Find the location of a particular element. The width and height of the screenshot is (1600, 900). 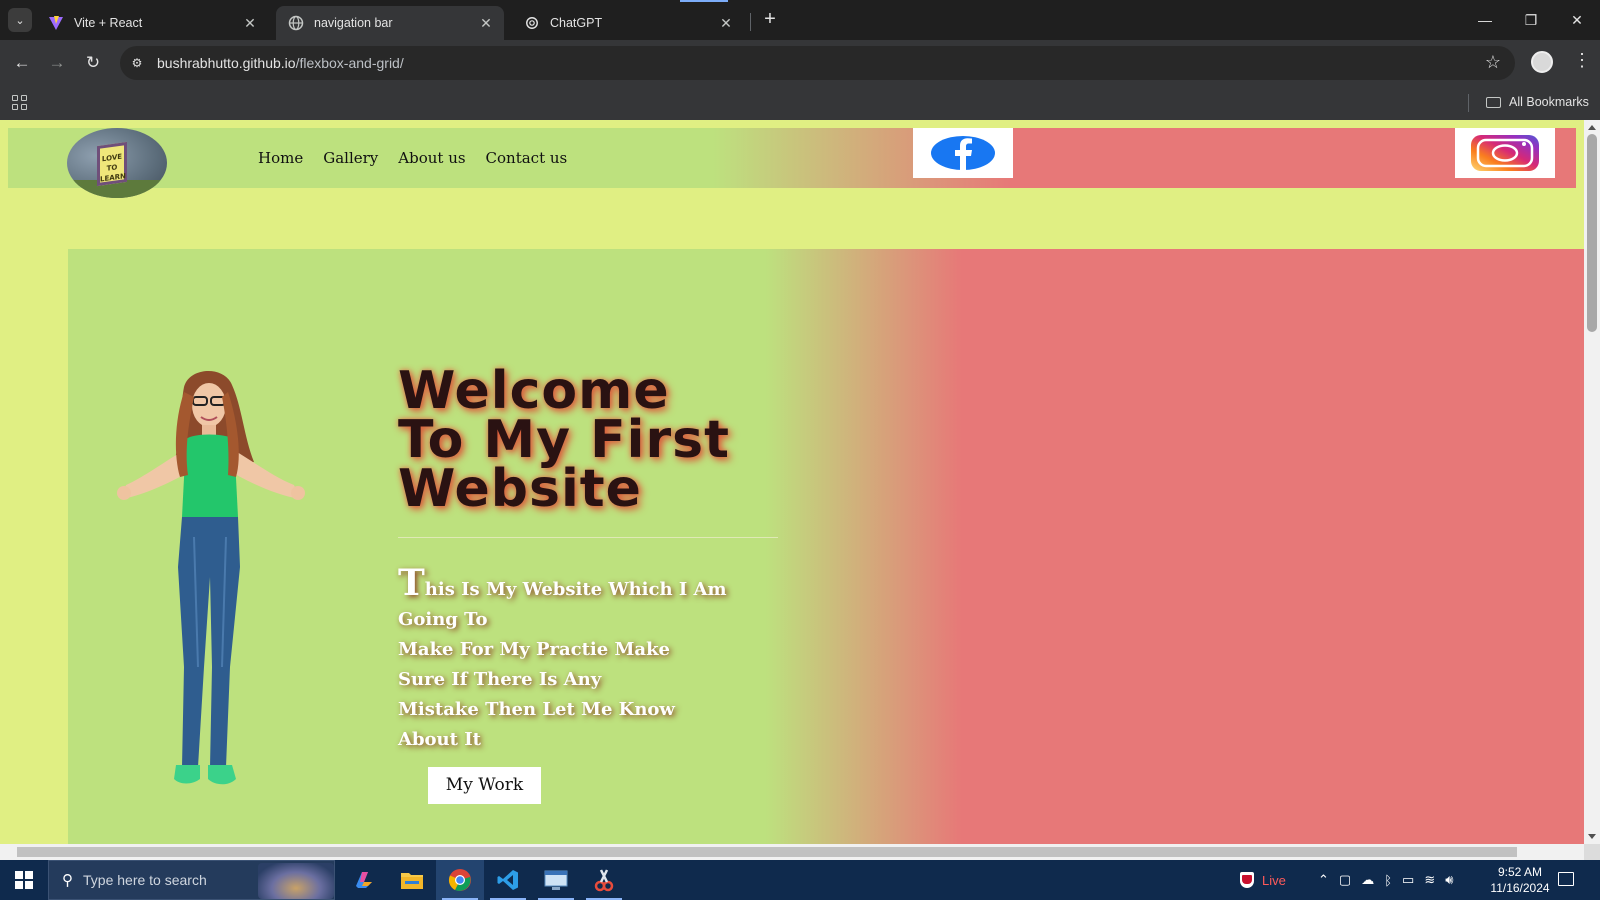

drop-cap: T is located at coordinates (411, 583).